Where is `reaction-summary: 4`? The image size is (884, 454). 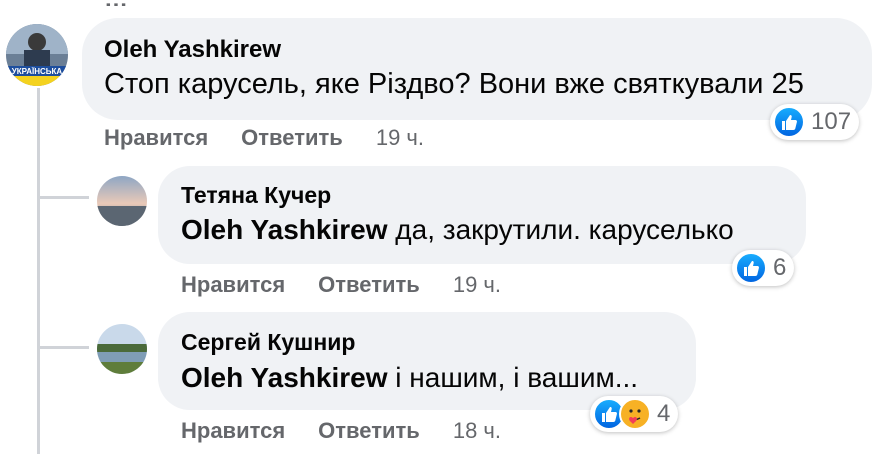 reaction-summary: 4 is located at coordinates (634, 414).